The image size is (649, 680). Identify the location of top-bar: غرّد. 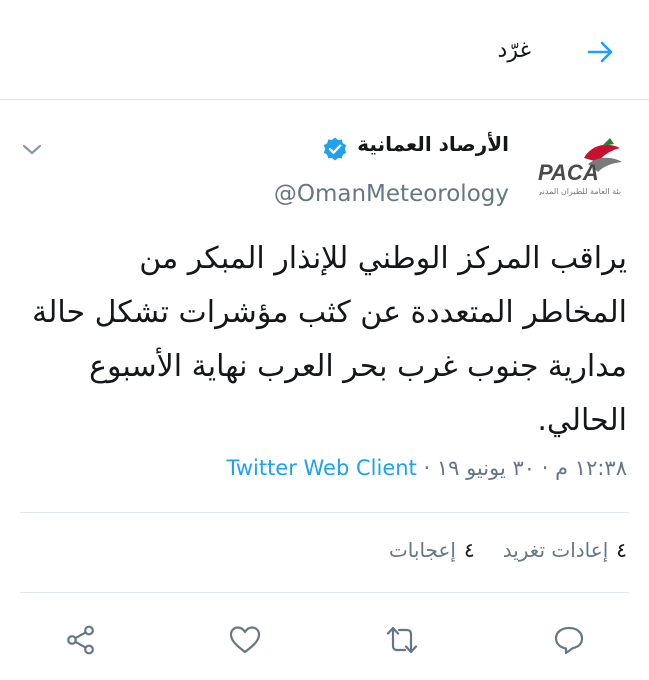
(324, 50).